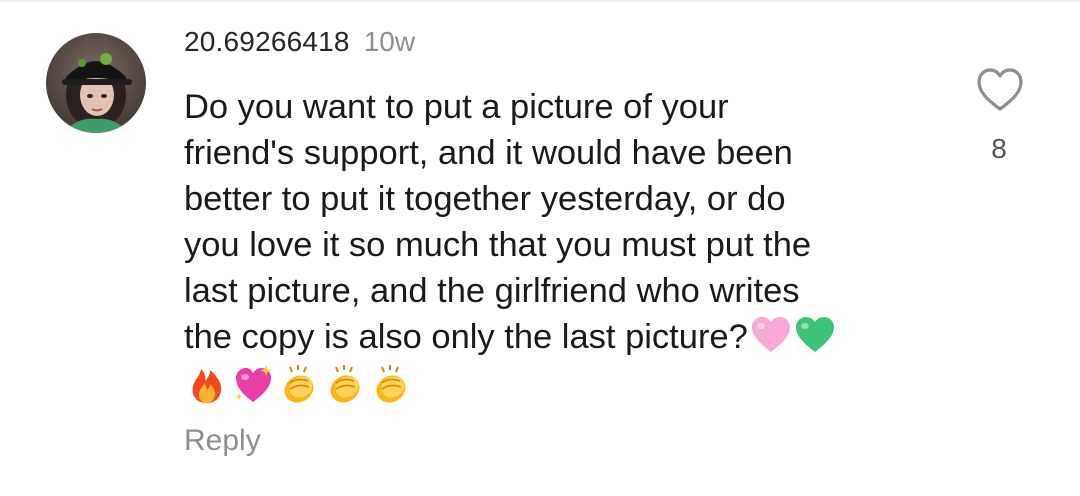 This screenshot has width=1080, height=496. I want to click on comment-header: 20.69266418 10w, so click(299, 46).